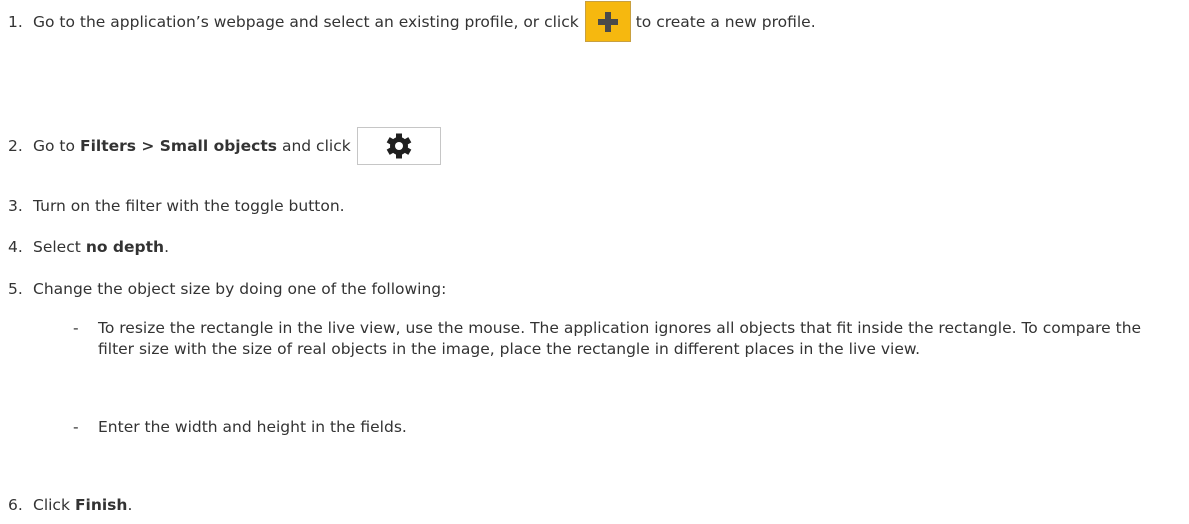 The image size is (1189, 524). I want to click on button-name: Finish, so click(101, 505).